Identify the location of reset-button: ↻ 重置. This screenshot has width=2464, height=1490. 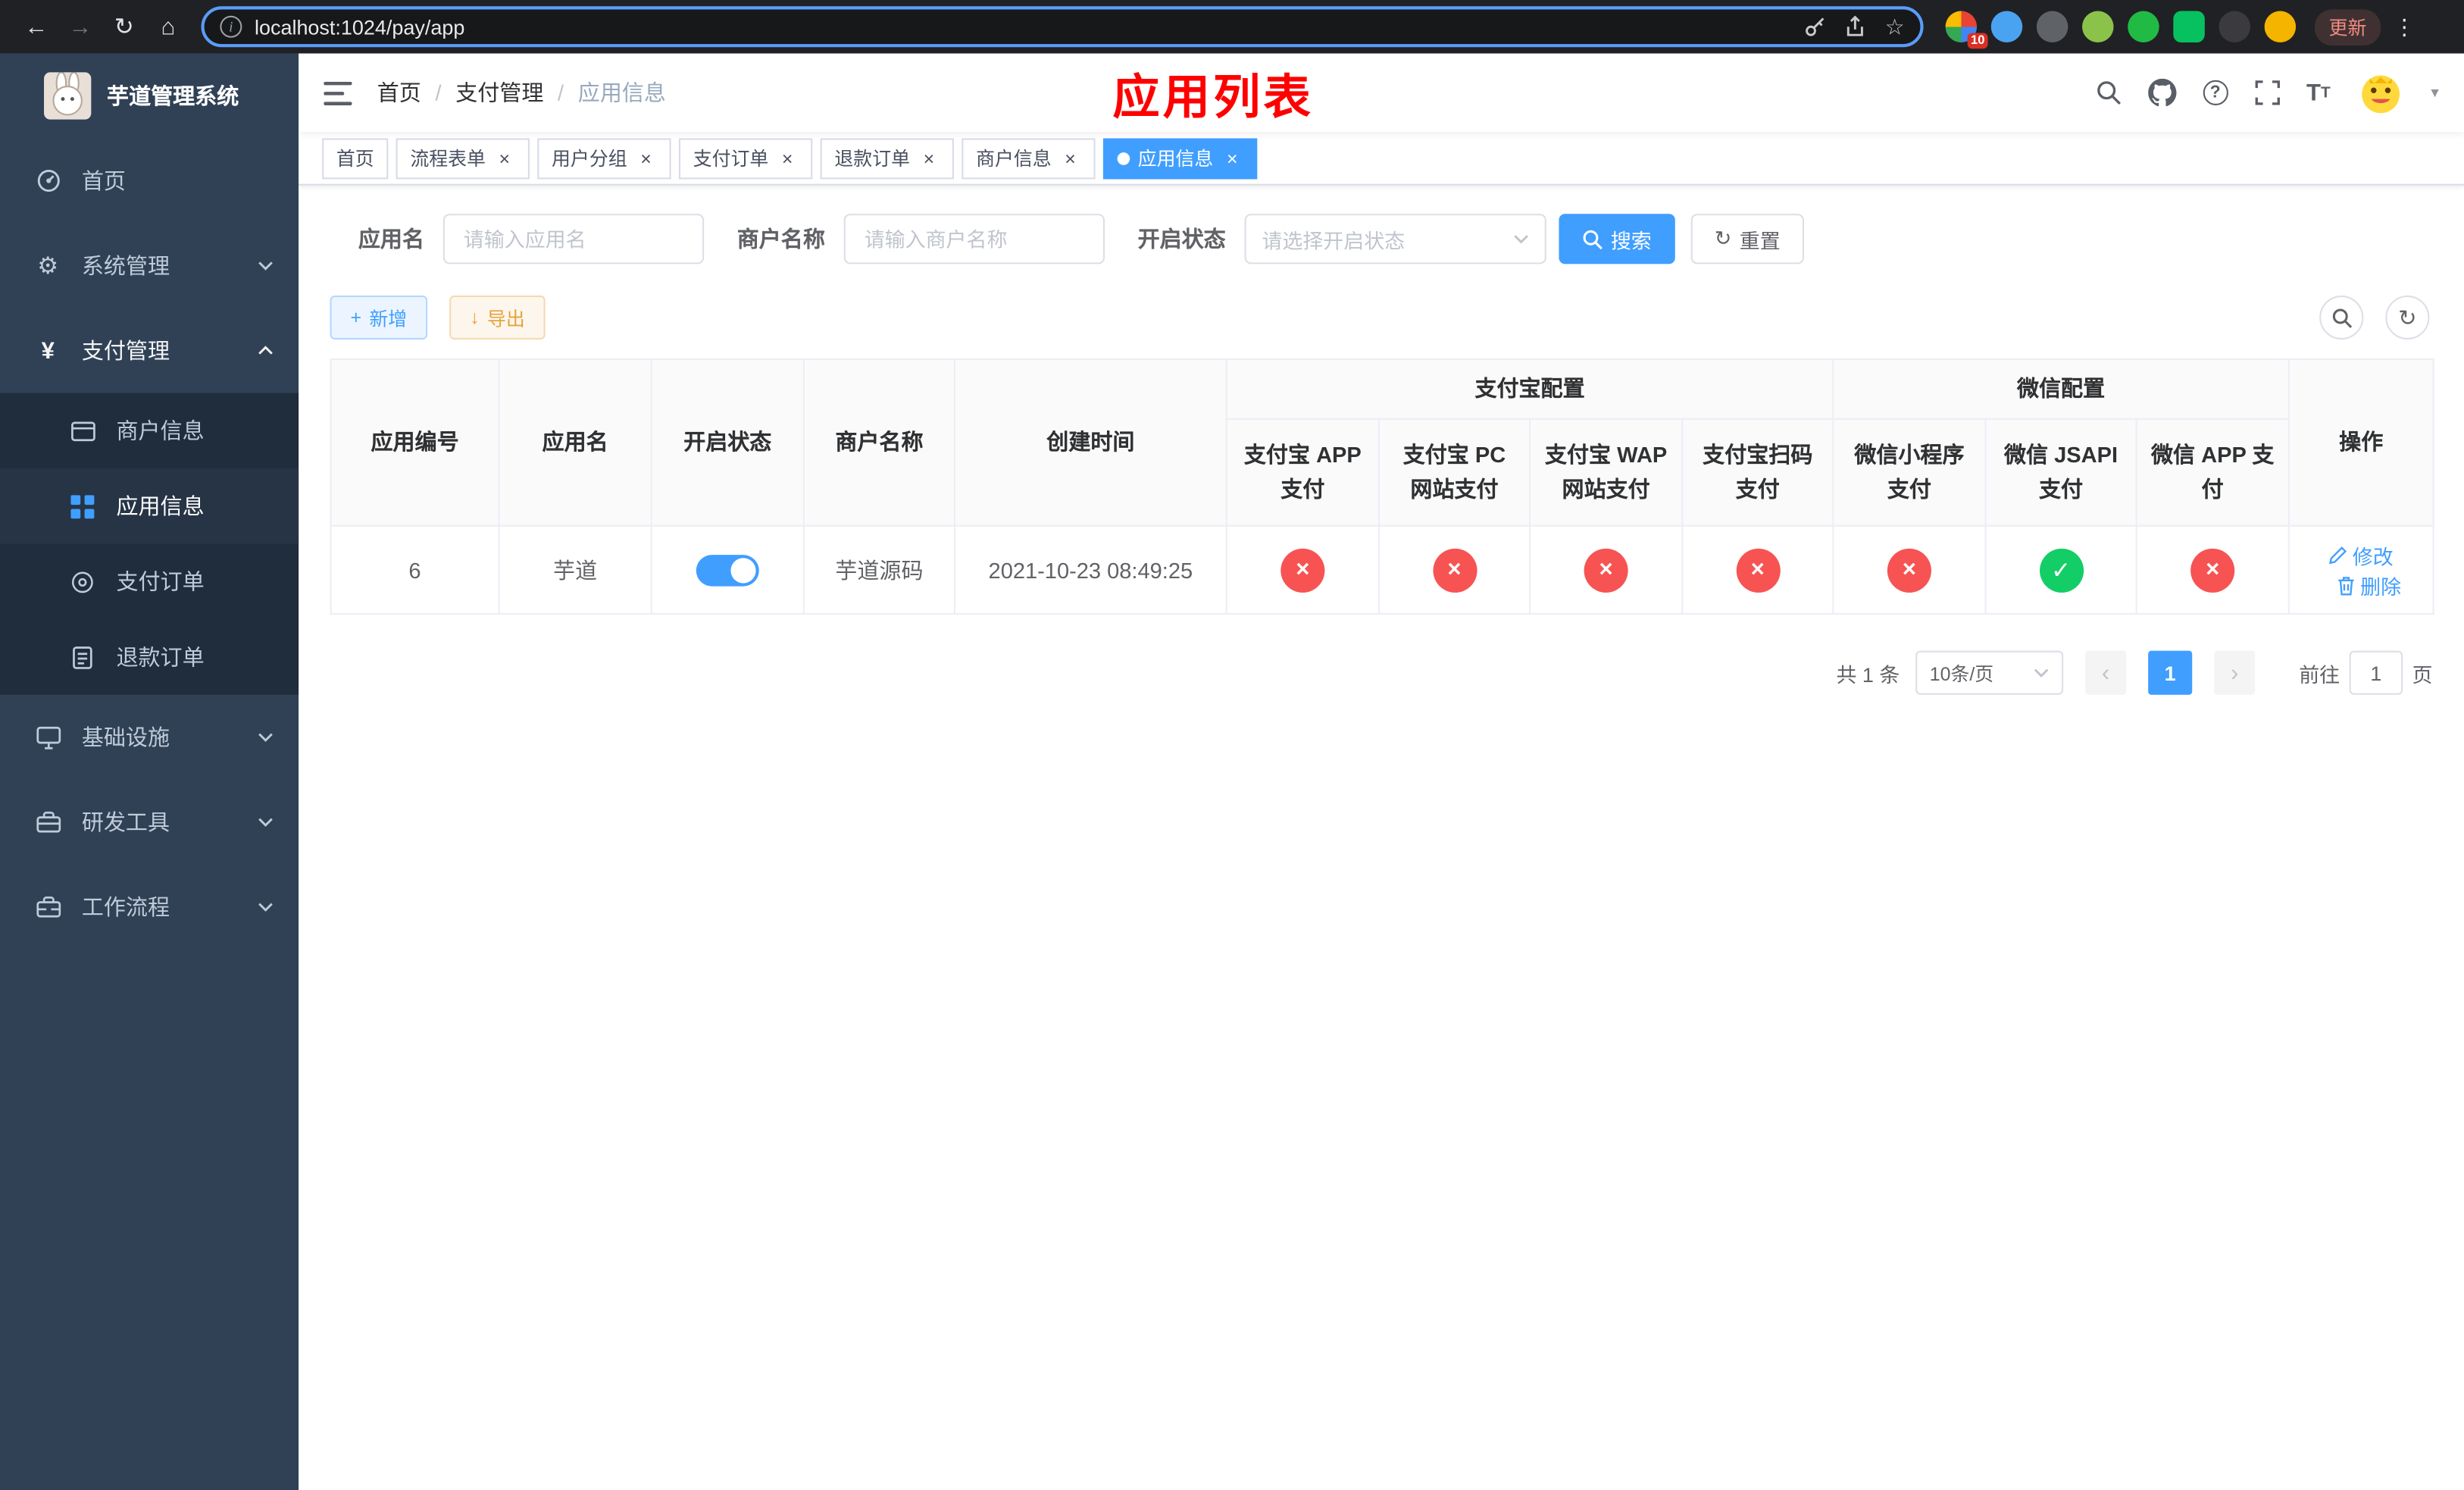
(1747, 239).